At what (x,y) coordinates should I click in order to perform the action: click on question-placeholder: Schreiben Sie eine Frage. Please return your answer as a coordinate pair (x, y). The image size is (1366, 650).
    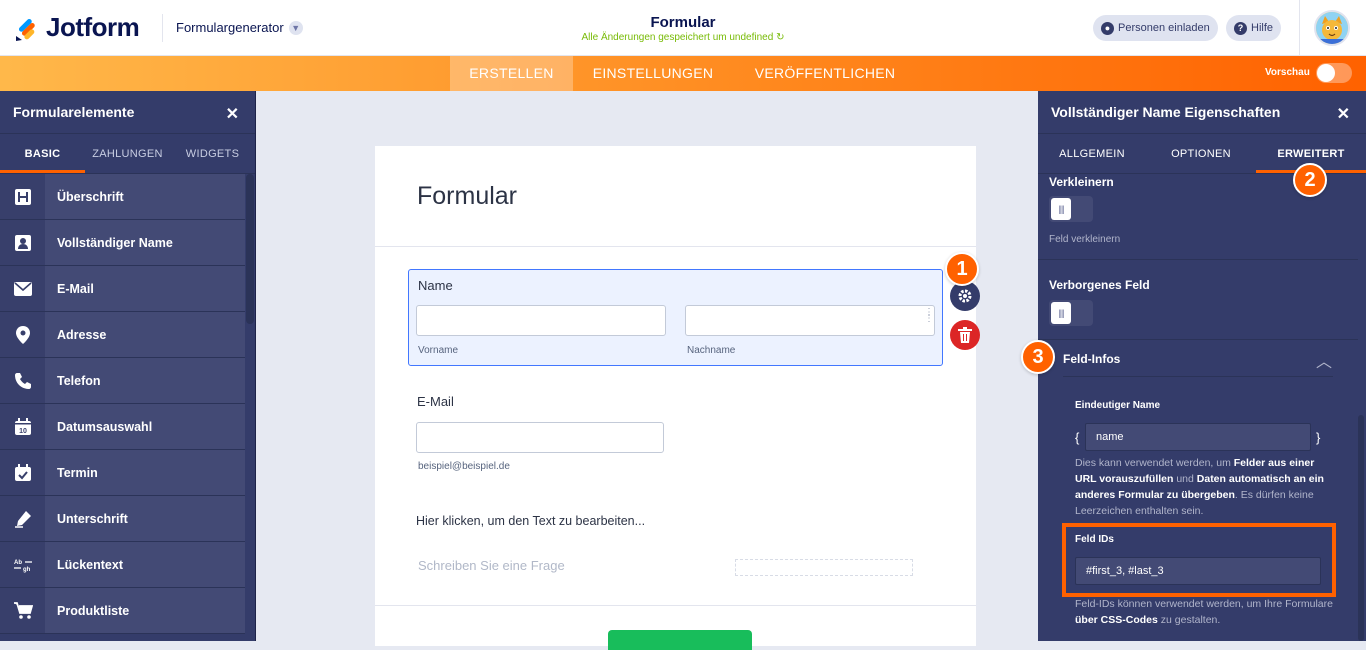
    Looking at the image, I should click on (491, 565).